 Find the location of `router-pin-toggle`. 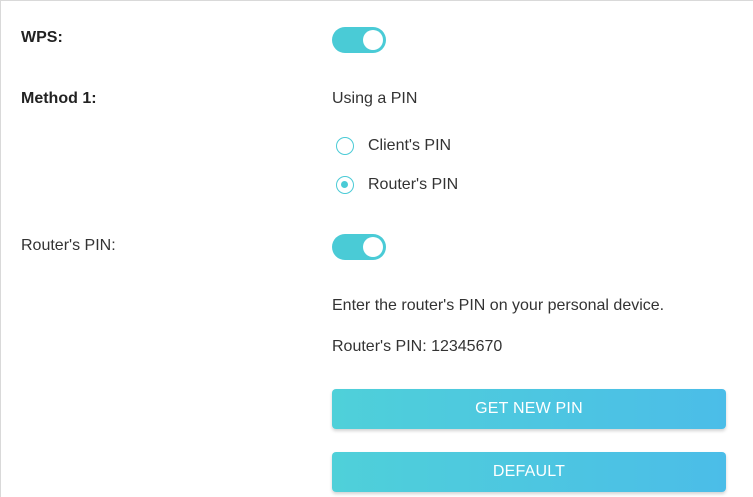

router-pin-toggle is located at coordinates (359, 247).